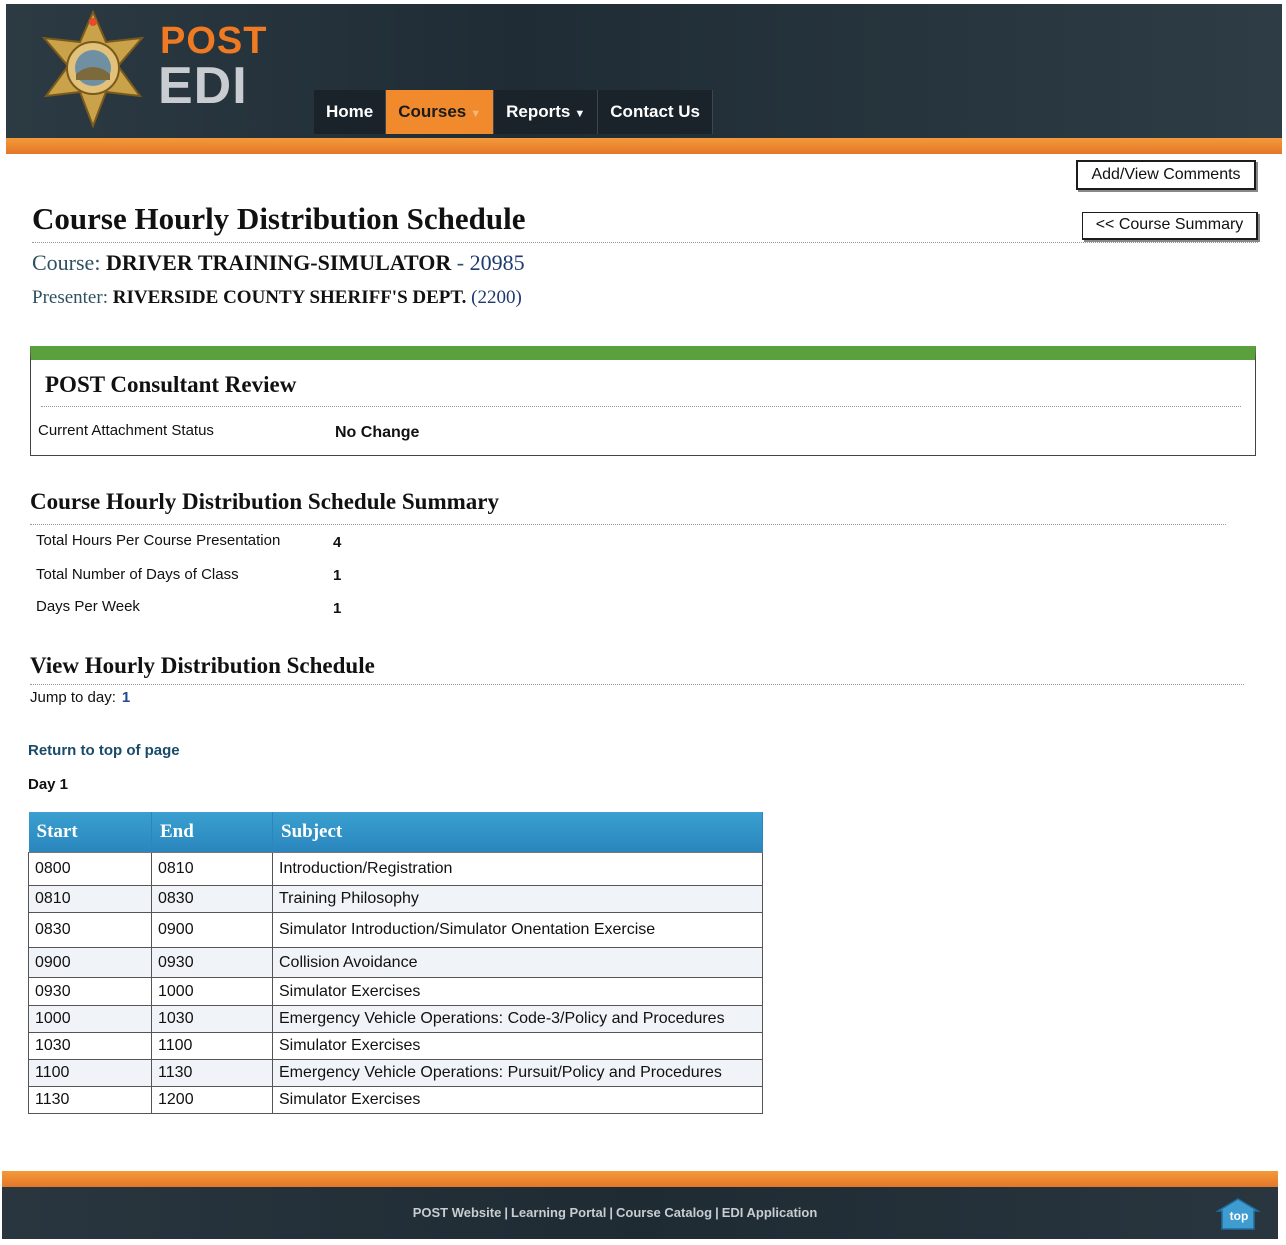 This screenshot has height=1245, width=1286. I want to click on review-divider, so click(641, 406).